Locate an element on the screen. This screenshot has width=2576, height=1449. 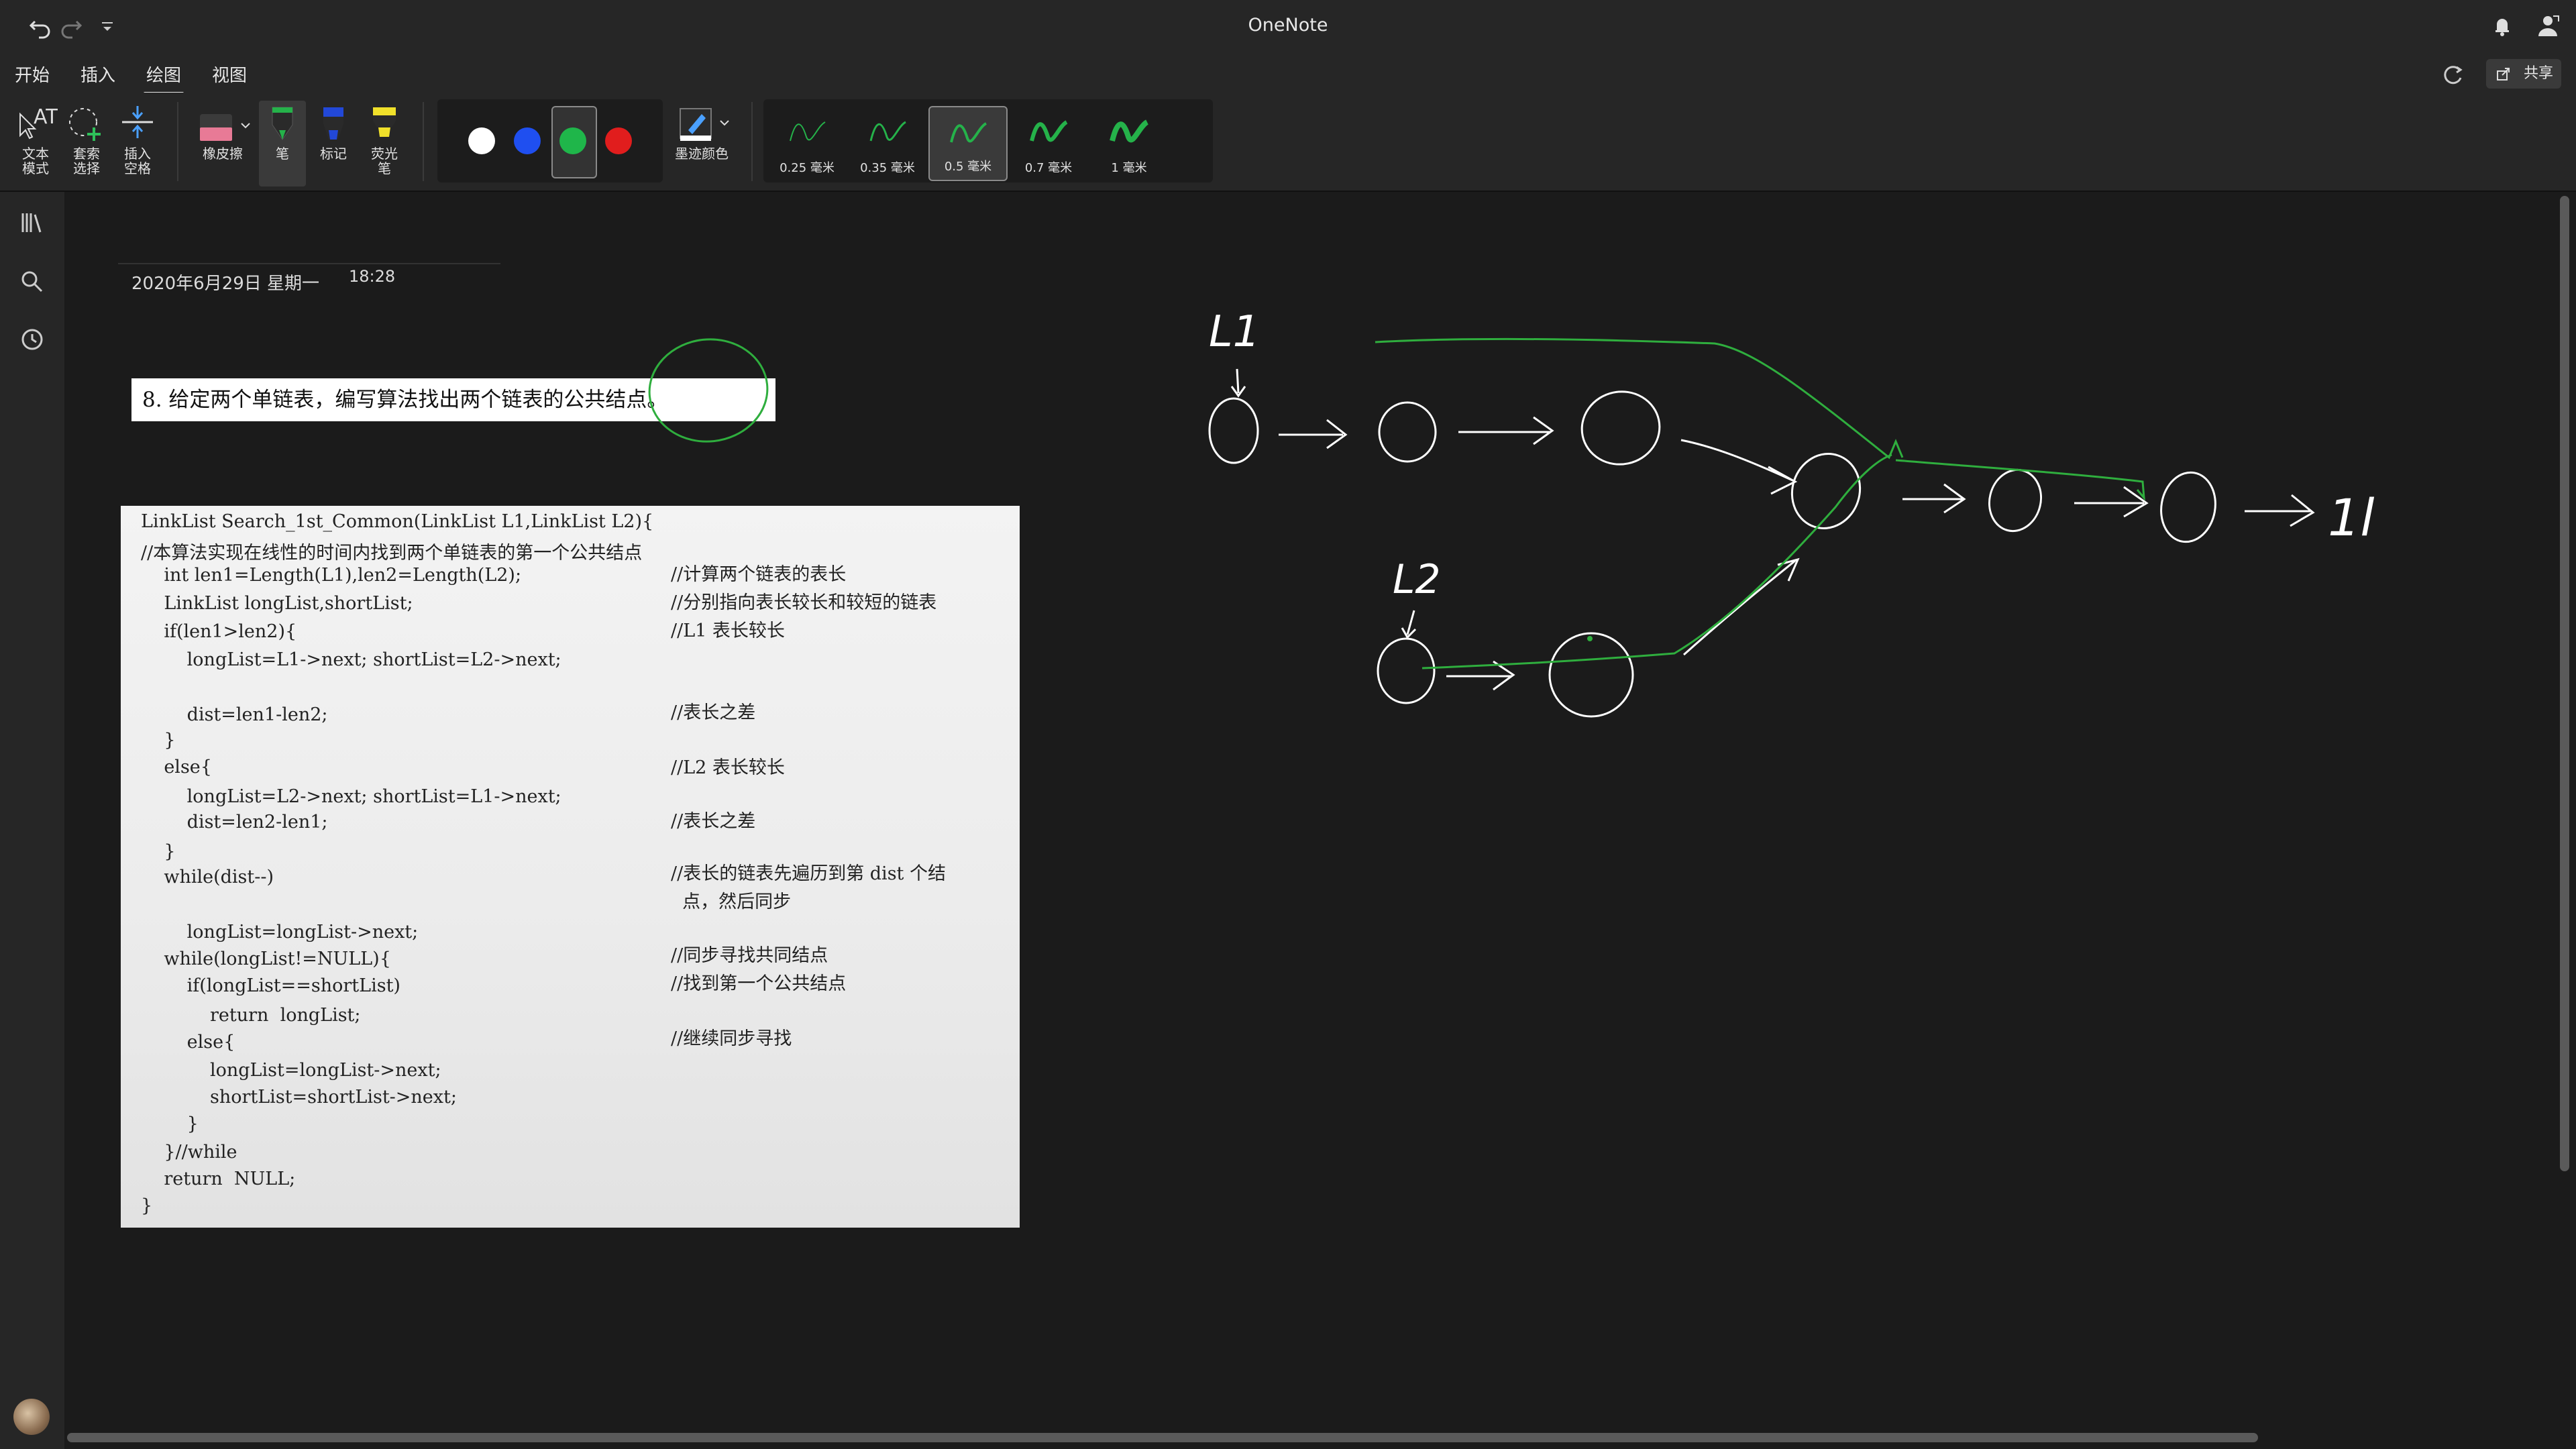
thickness-07: 0.7 毫米 is located at coordinates (1048, 143).